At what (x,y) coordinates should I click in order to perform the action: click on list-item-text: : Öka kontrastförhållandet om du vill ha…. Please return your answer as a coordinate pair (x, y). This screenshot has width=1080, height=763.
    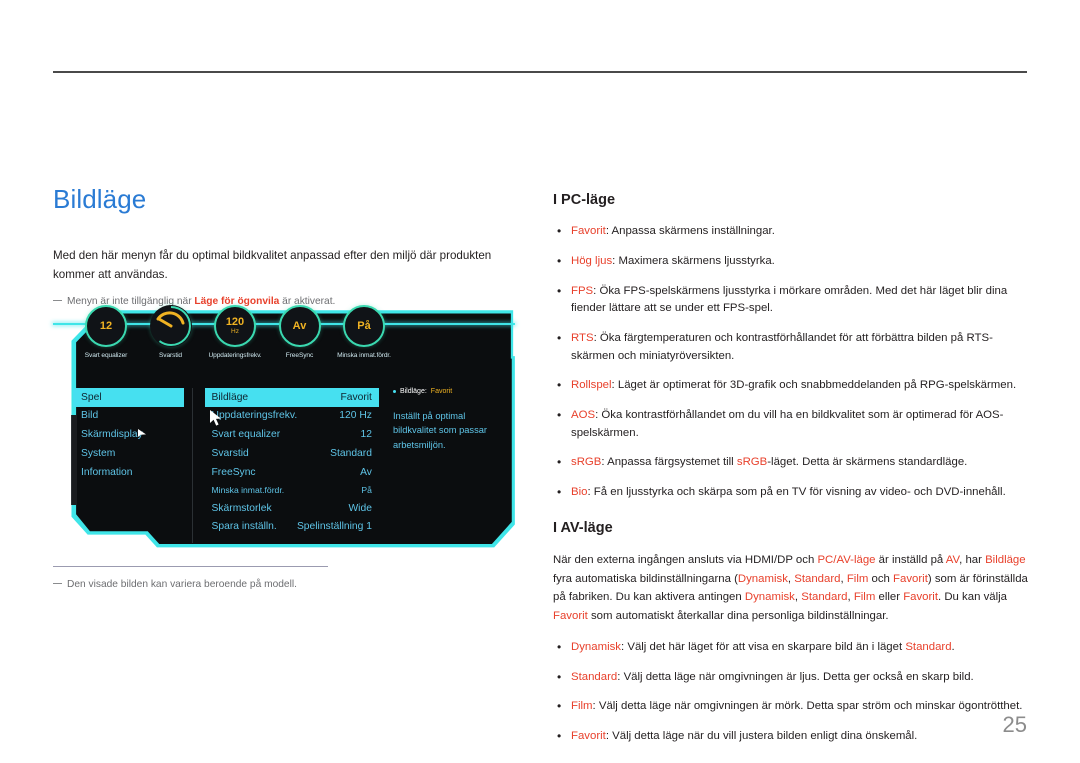
    Looking at the image, I should click on (787, 424).